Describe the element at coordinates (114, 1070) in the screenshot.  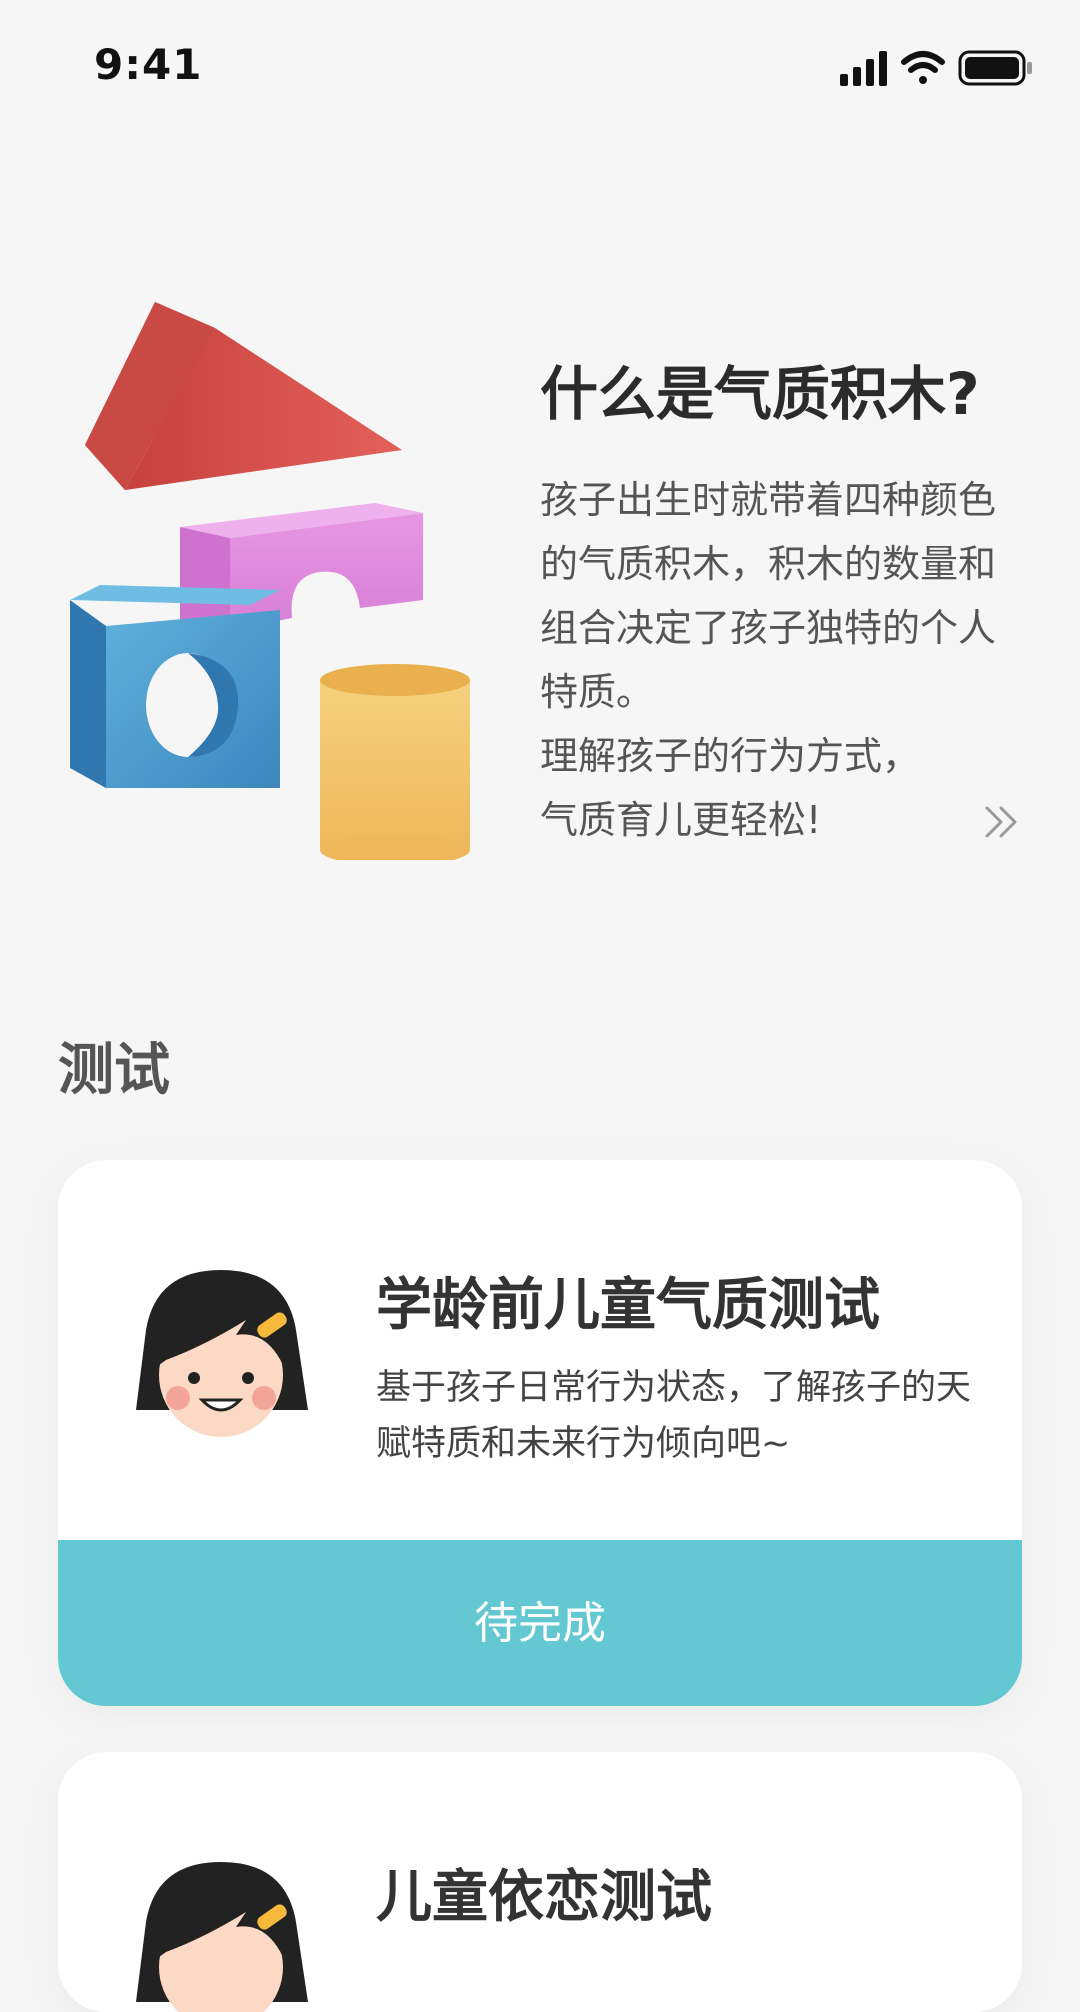
I see `tests-section-title: 测试` at that location.